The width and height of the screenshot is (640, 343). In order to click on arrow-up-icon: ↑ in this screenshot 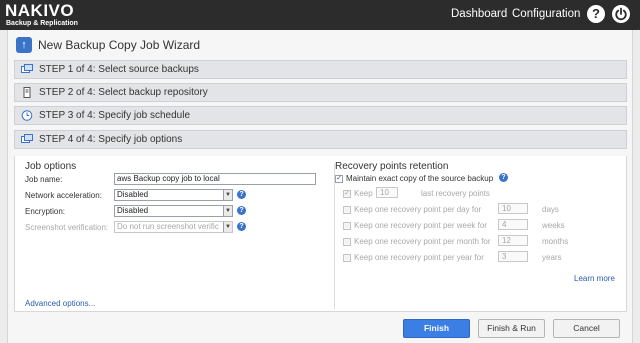, I will do `click(24, 45)`.